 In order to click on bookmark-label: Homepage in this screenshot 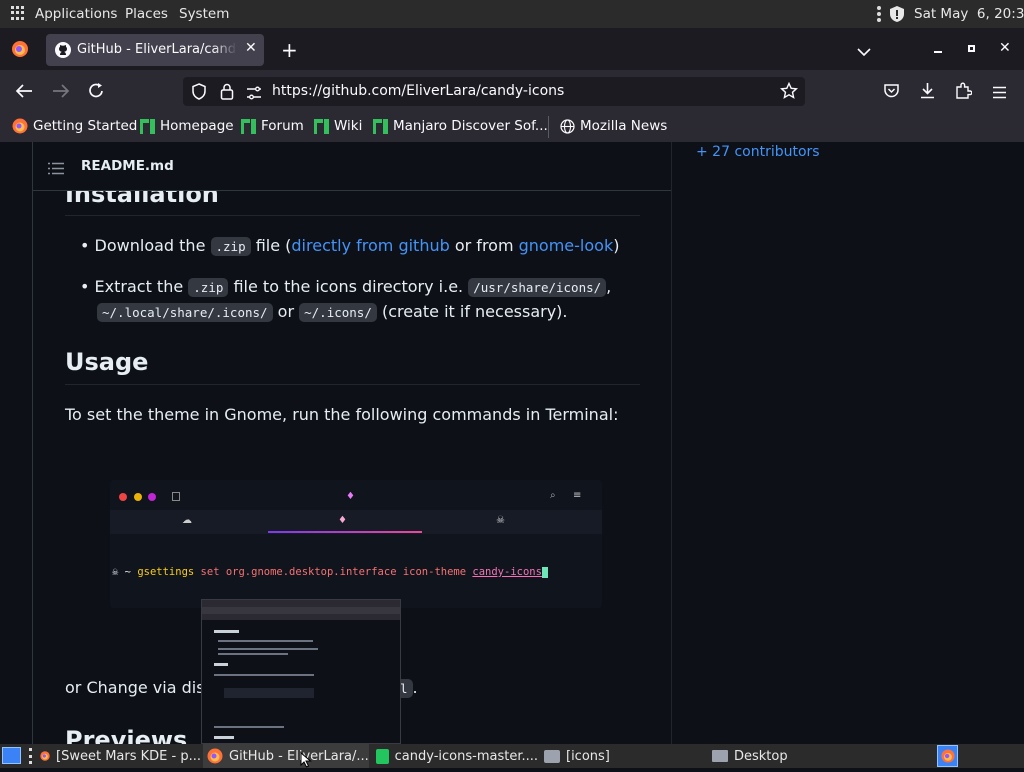, I will do `click(197, 126)`.